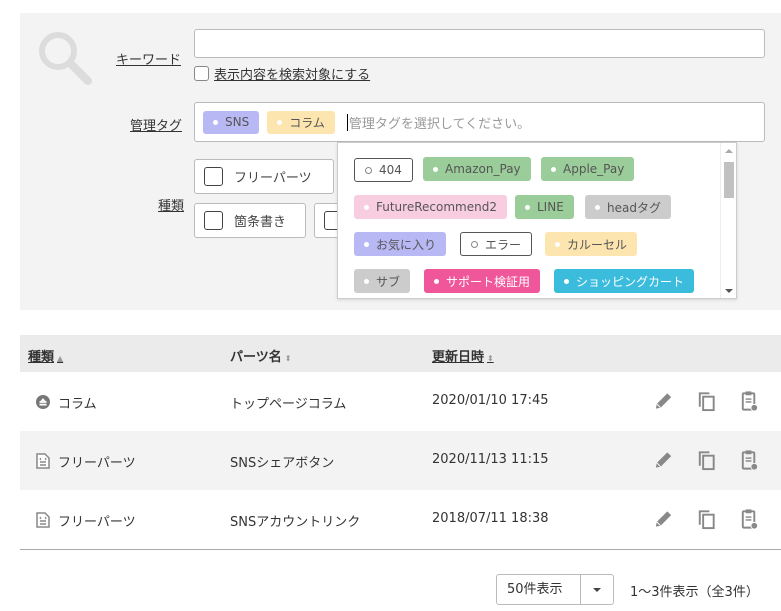  Describe the element at coordinates (295, 520) in the screenshot. I see `row-parts-name: SNSアカウントリンク` at that location.